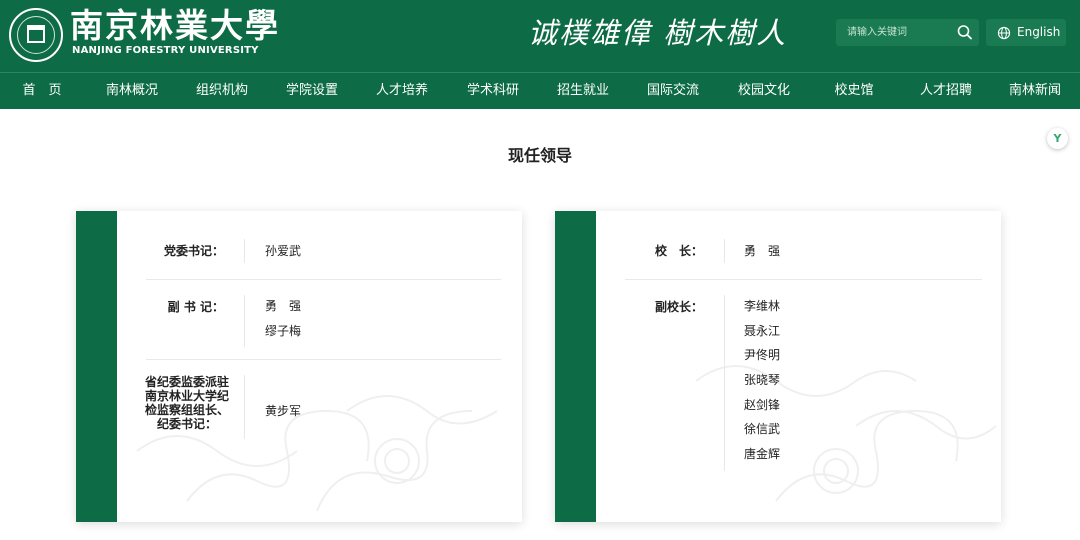  I want to click on role-president: 校 长：, so click(678, 251).